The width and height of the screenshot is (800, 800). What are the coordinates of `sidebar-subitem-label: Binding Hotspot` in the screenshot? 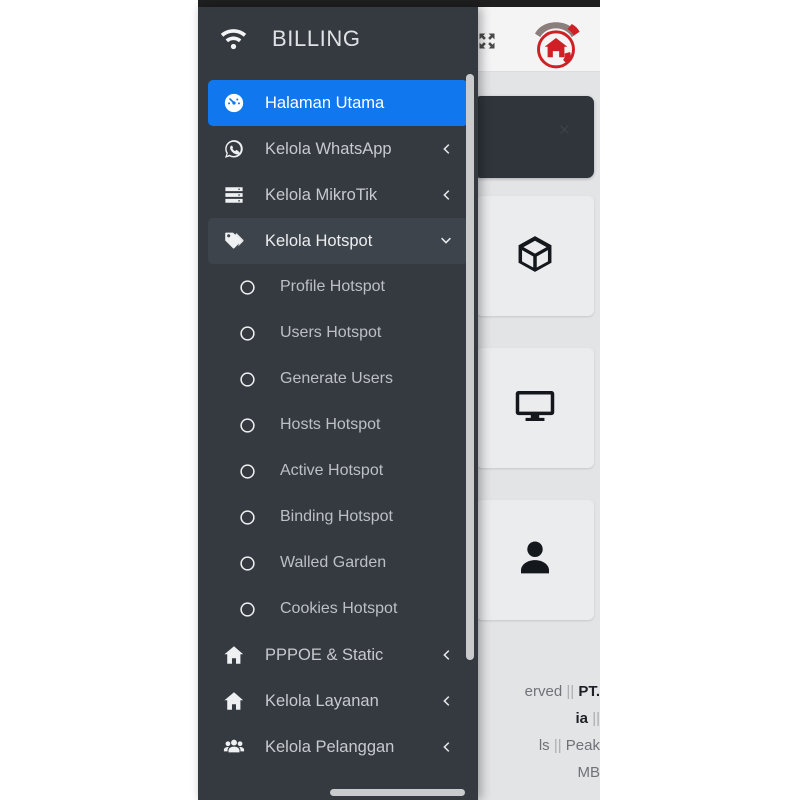 It's located at (336, 516).